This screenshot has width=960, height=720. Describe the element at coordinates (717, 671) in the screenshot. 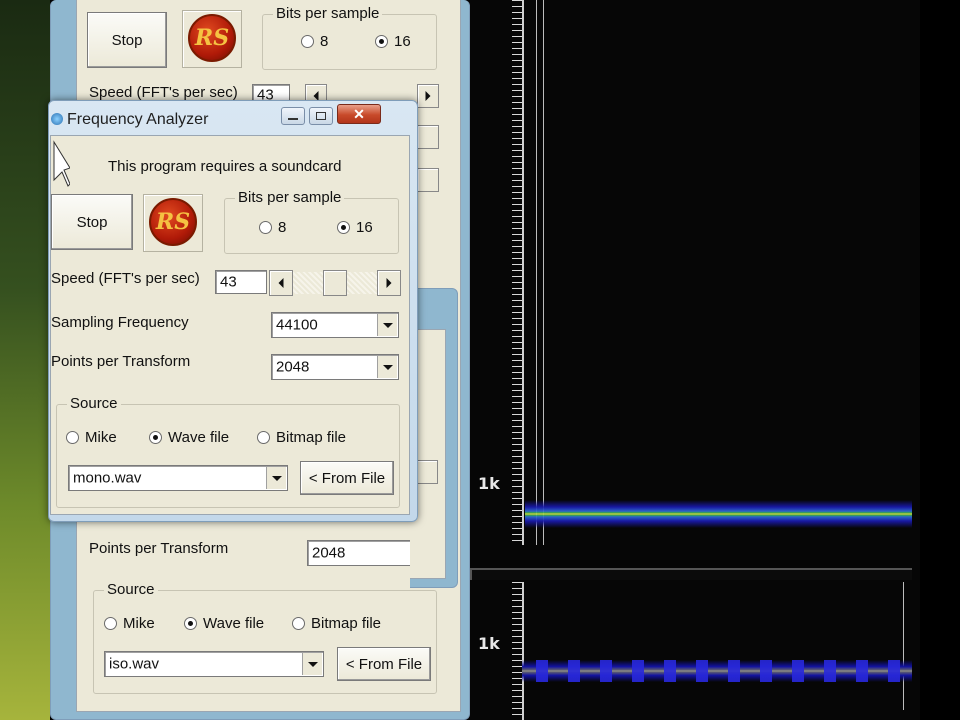

I see `bottom-frequency-band` at that location.